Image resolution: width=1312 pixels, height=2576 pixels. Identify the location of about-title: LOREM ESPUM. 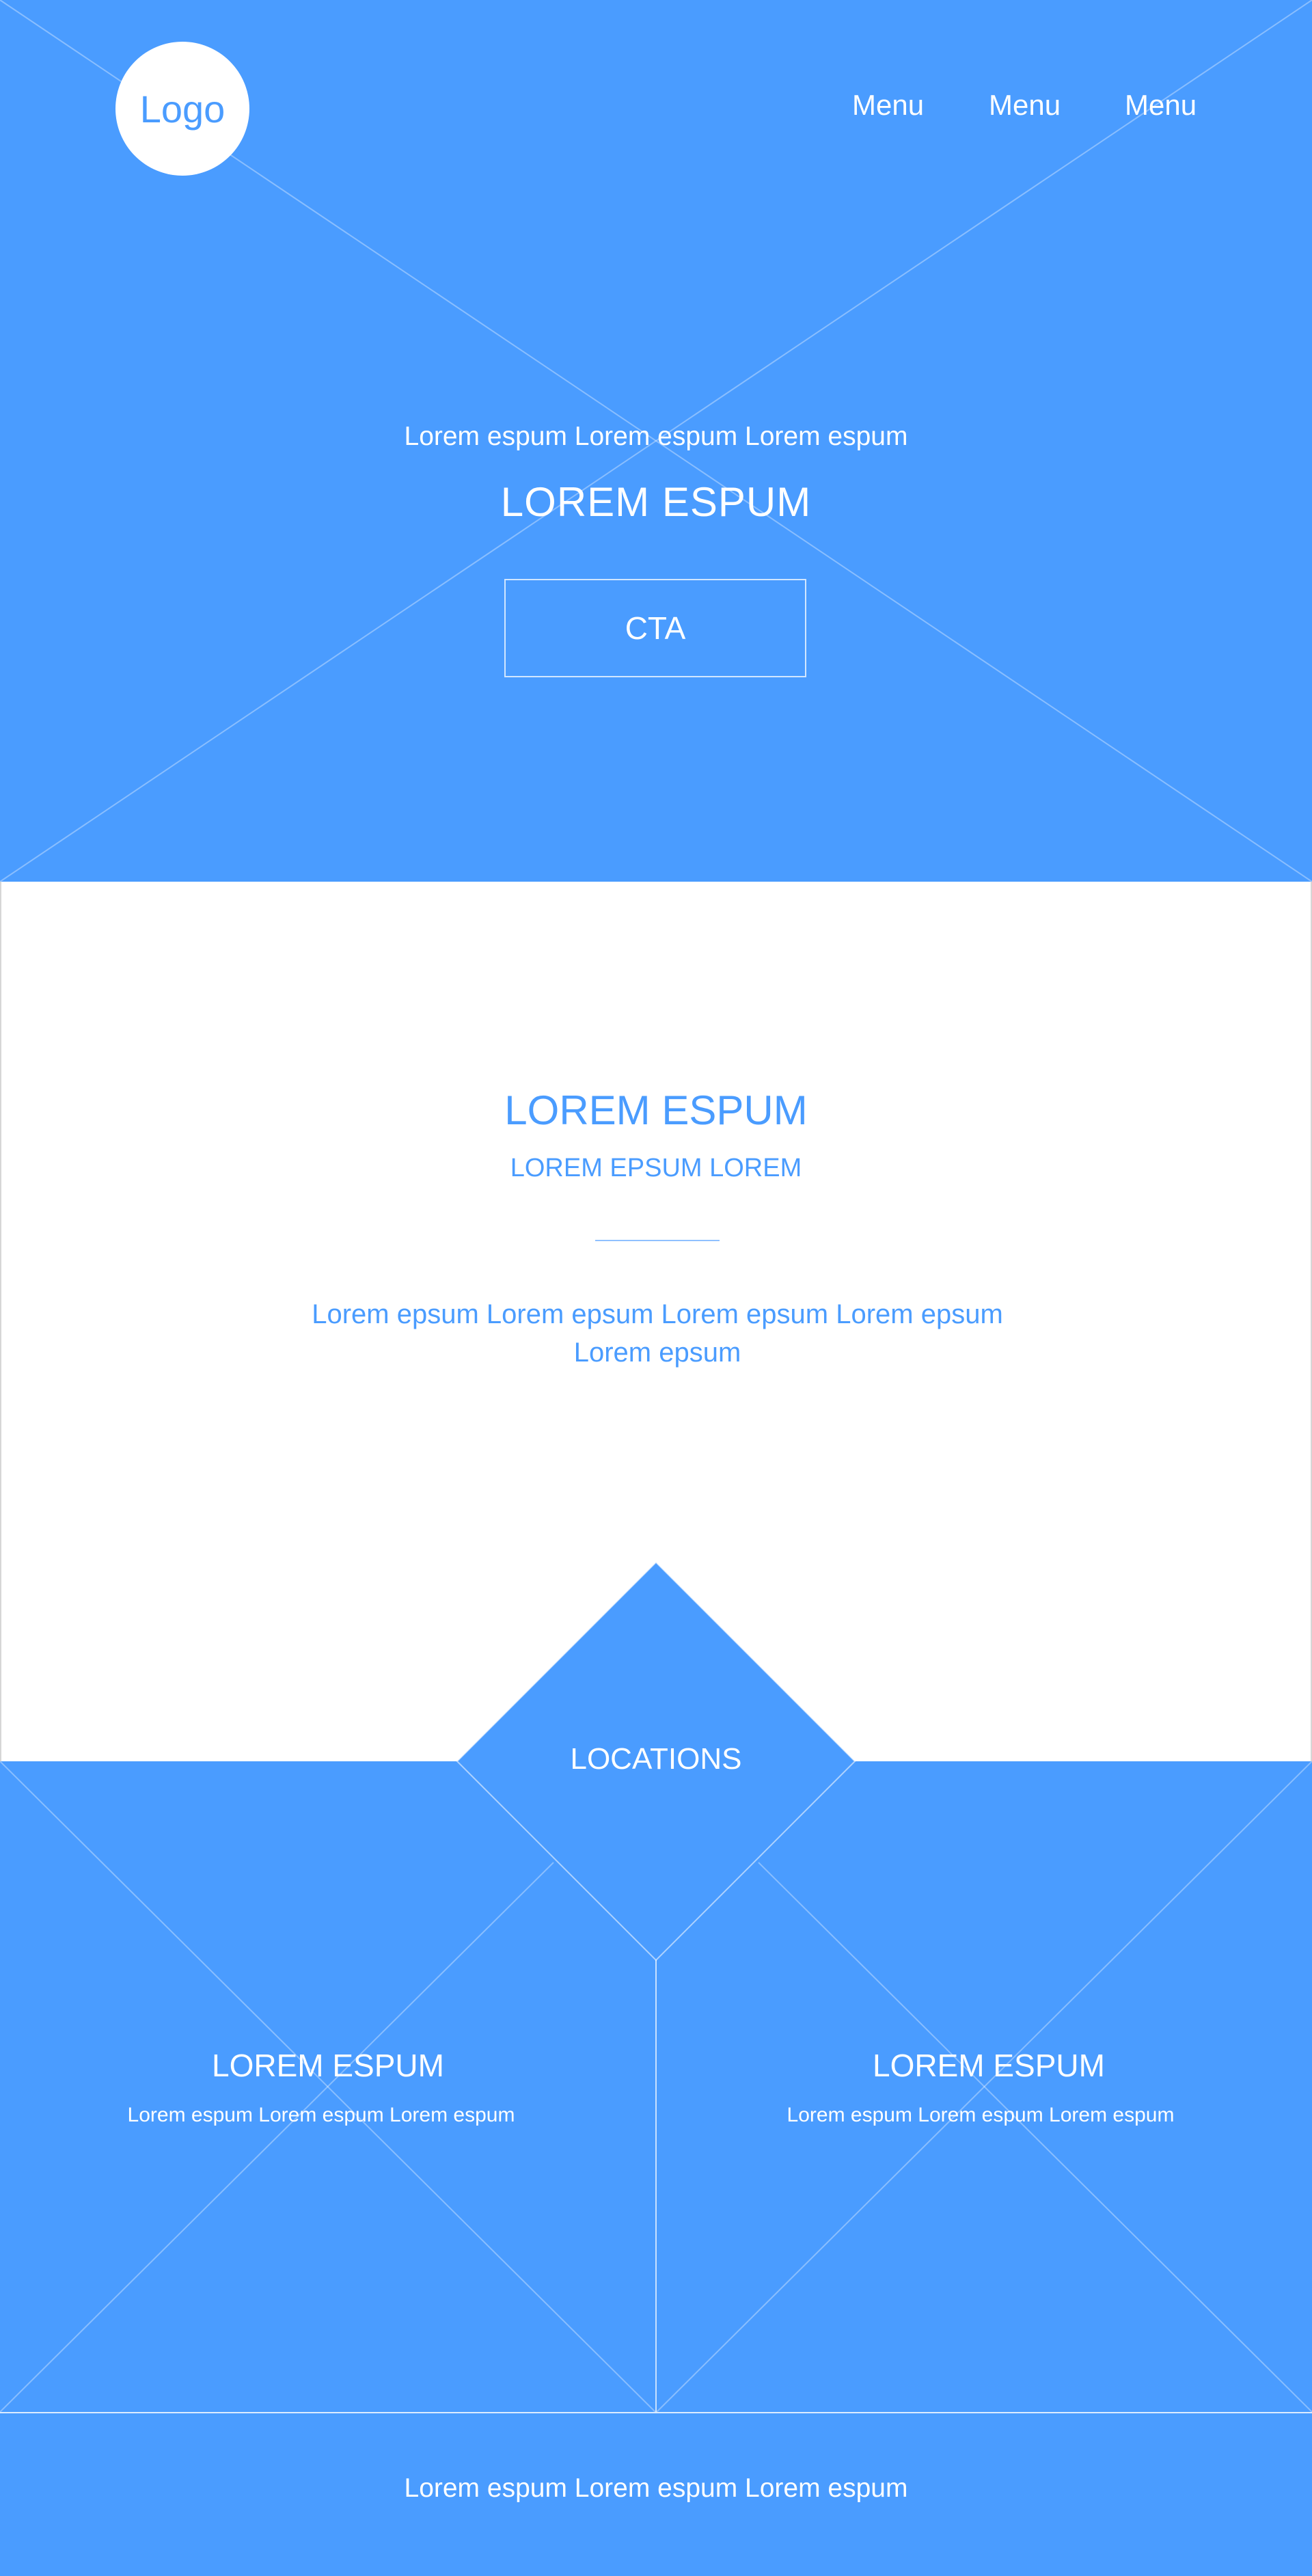
(656, 1110).